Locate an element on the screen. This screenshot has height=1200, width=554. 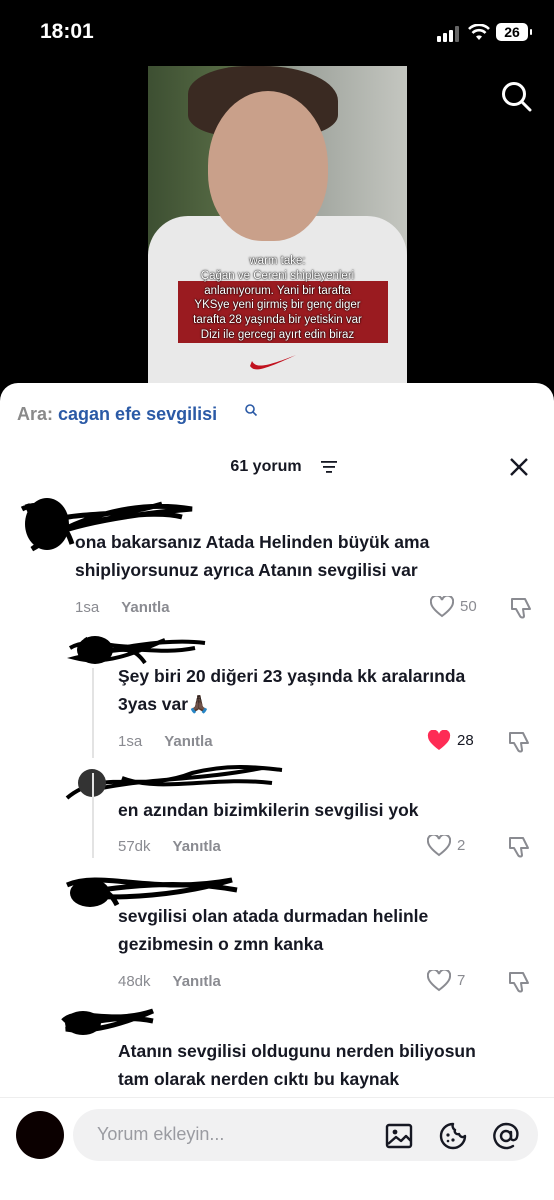
battery-icon: 26 is located at coordinates (514, 32).